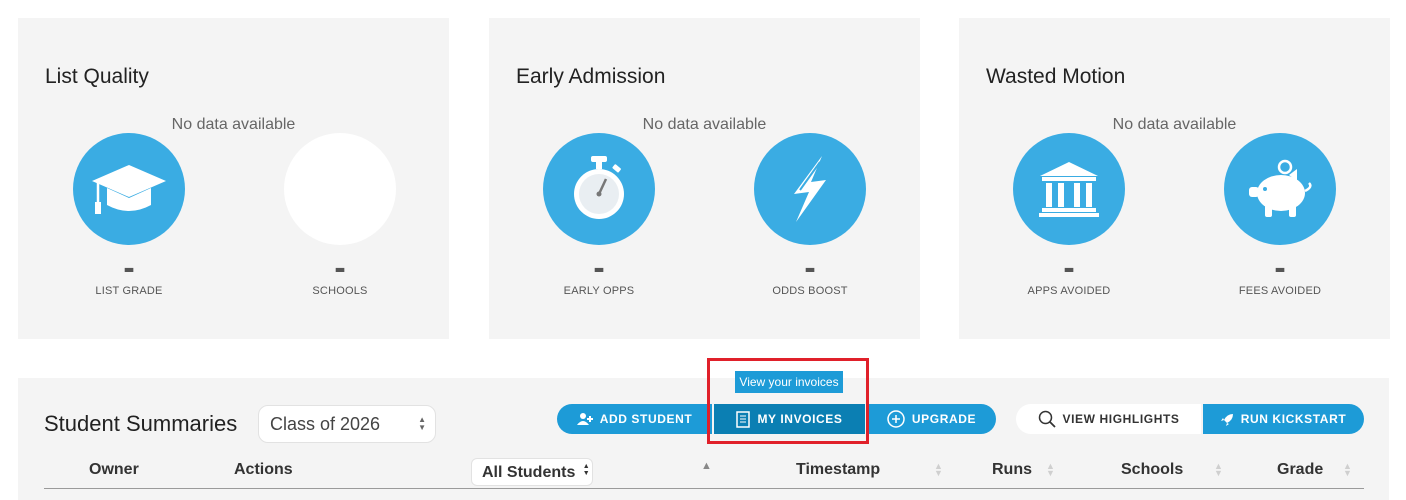 This screenshot has width=1406, height=500. Describe the element at coordinates (340, 291) in the screenshot. I see `metric-label: SCHOOLS` at that location.